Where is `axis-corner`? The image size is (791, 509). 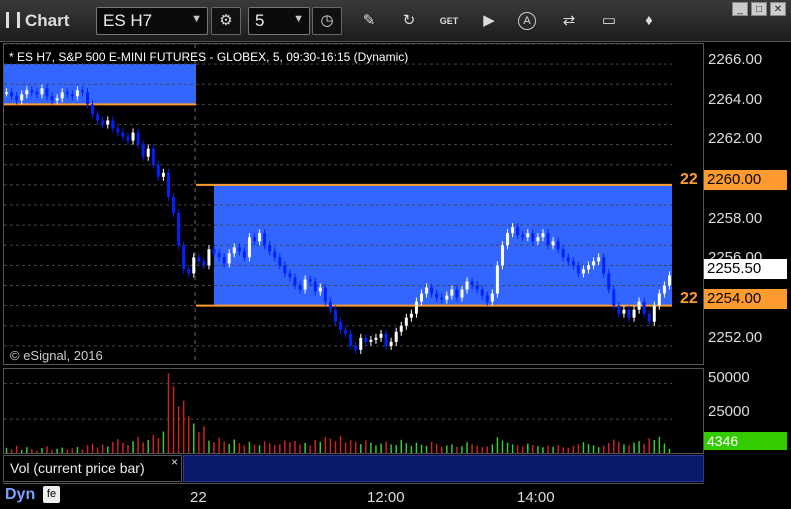 axis-corner is located at coordinates (747, 482).